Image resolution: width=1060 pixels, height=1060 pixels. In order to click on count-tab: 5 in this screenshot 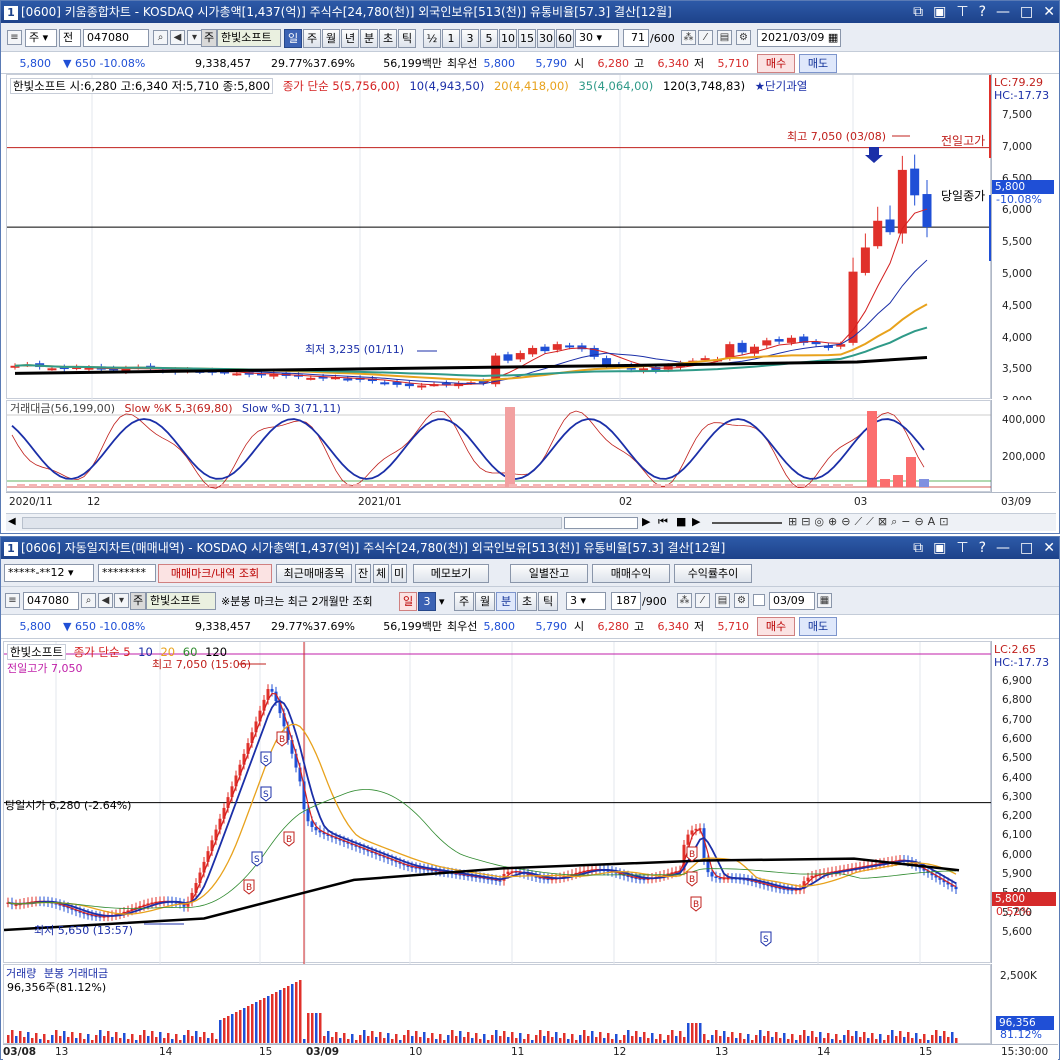, I will do `click(489, 38)`.